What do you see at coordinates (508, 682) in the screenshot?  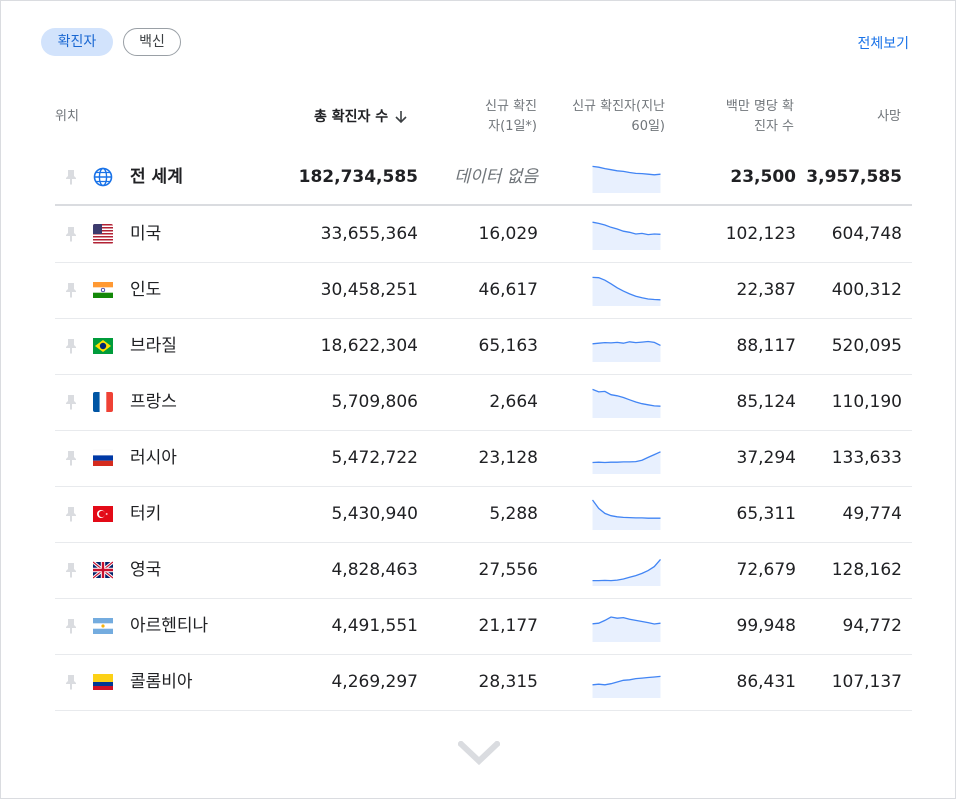 I see `new-cases-value: 28,315` at bounding box center [508, 682].